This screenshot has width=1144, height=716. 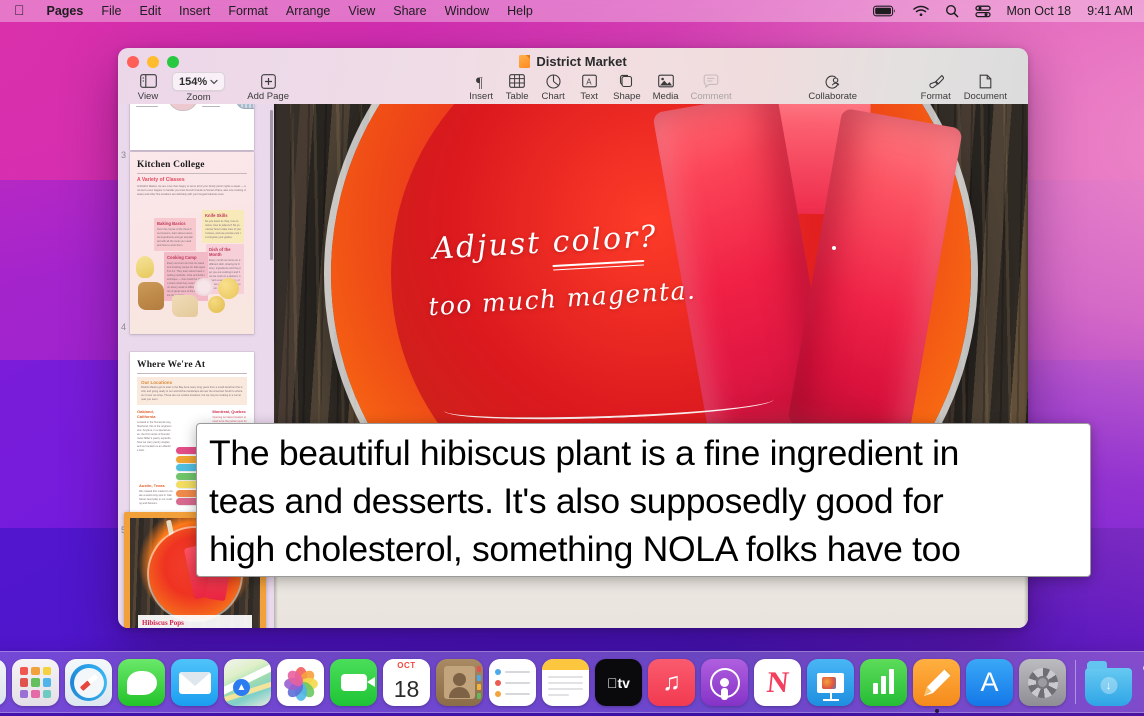 What do you see at coordinates (300, 682) in the screenshot?
I see `dock-item-photos` at bounding box center [300, 682].